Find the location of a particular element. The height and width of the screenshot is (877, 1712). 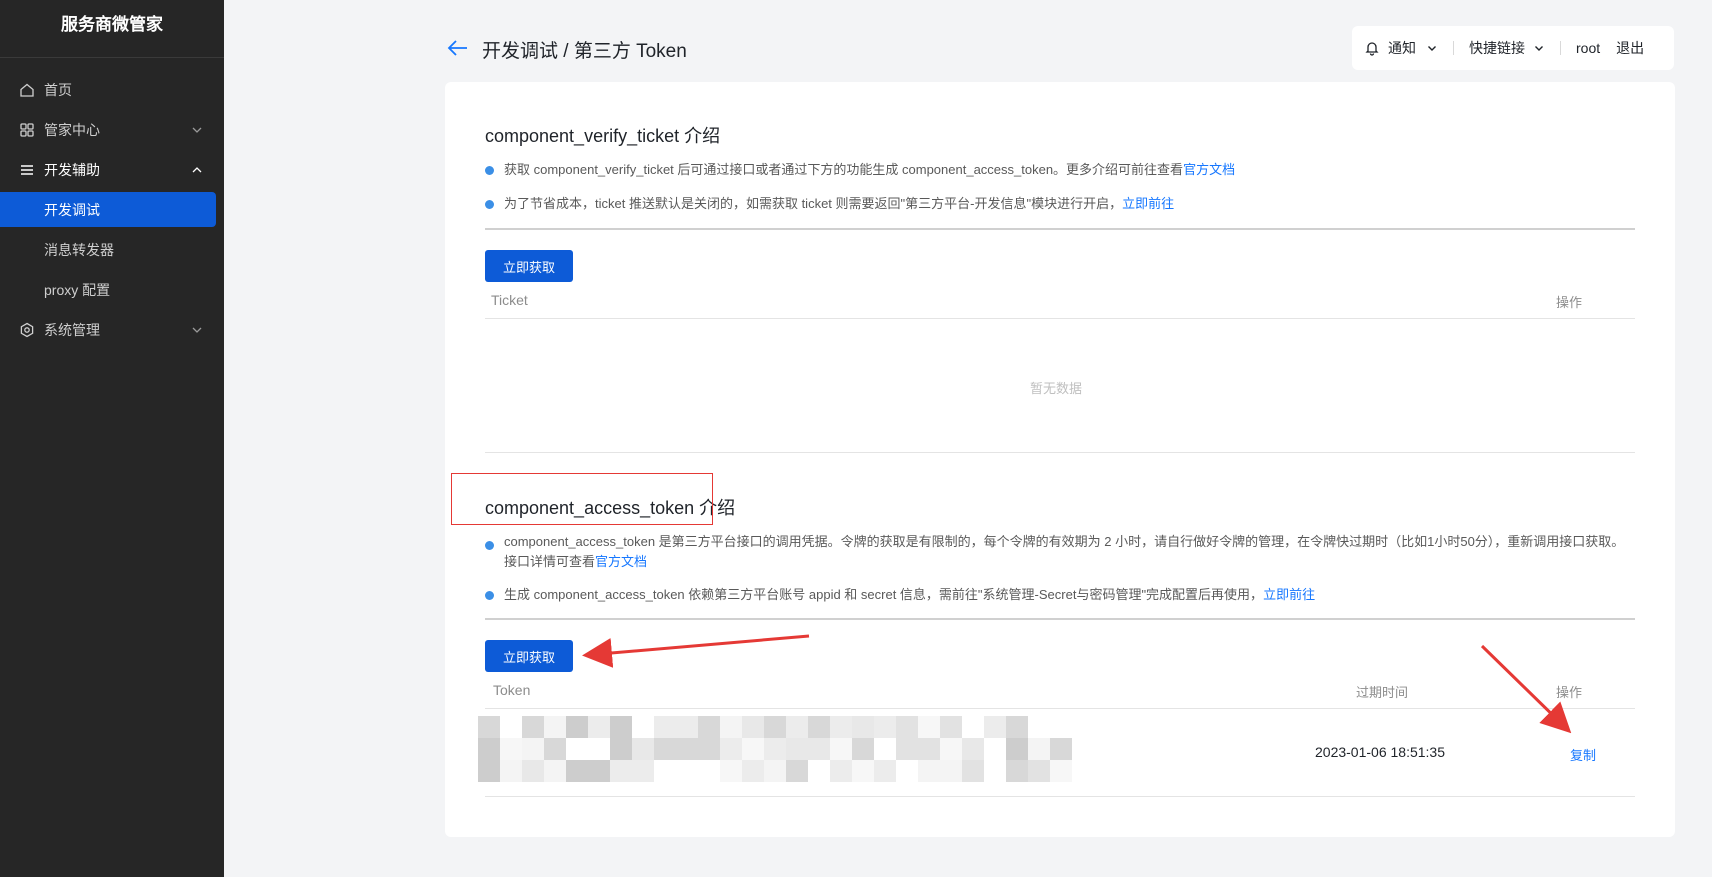

logout-link: 退出 is located at coordinates (1630, 48).